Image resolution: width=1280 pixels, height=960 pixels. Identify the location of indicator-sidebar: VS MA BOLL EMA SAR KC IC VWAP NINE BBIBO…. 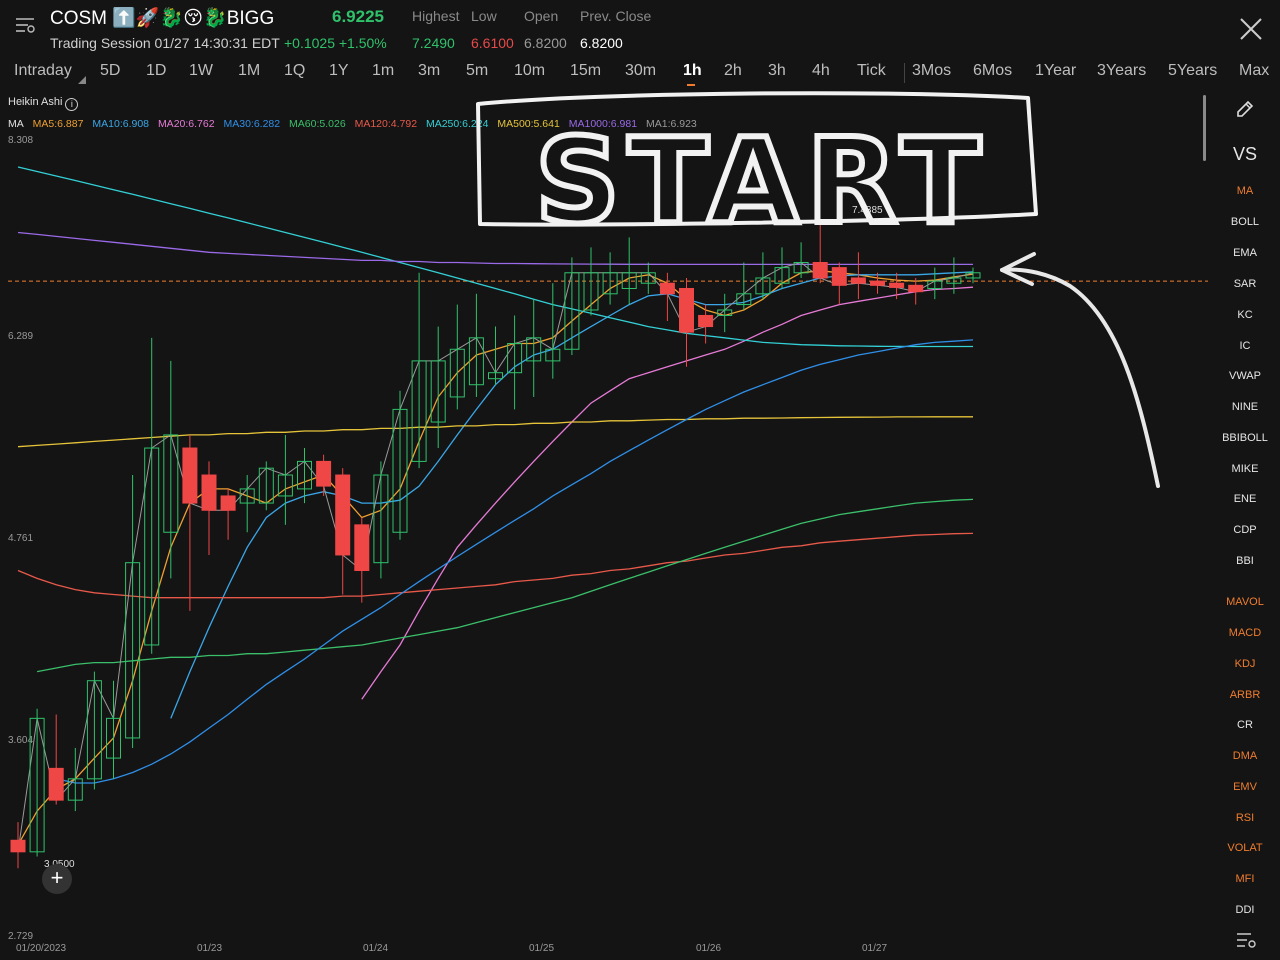
(1245, 526).